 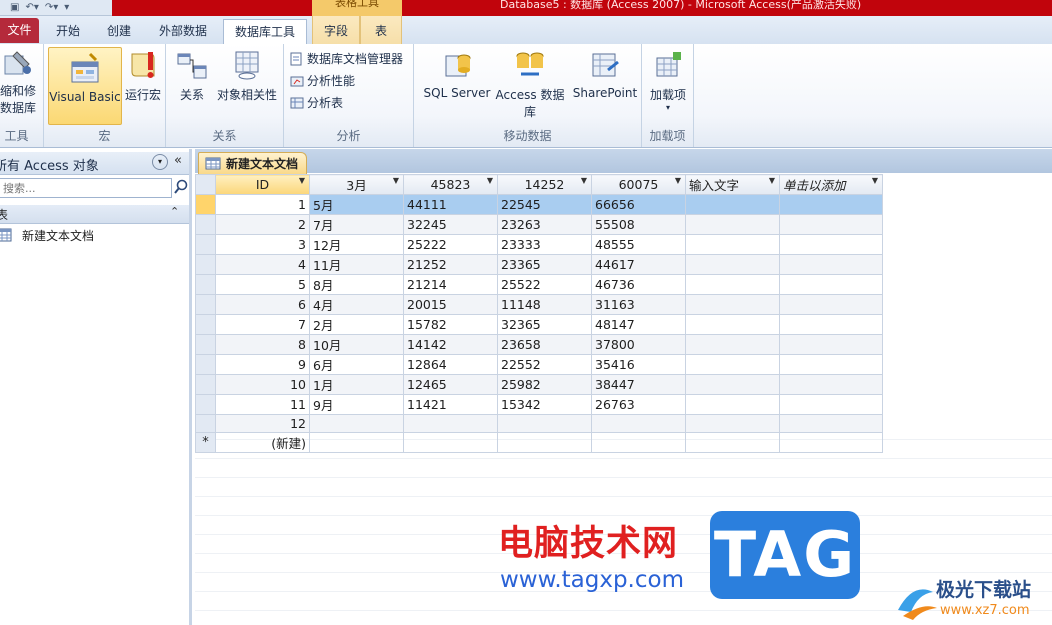 I want to click on table-row: 1 5月 44111 22545 66656, so click(x=539, y=204).